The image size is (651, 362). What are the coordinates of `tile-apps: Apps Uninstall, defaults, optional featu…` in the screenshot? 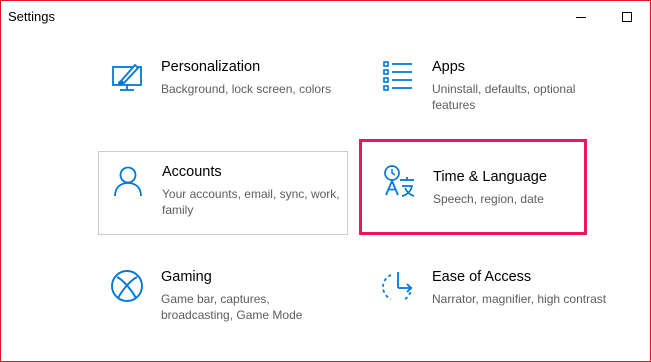 It's located at (494, 88).